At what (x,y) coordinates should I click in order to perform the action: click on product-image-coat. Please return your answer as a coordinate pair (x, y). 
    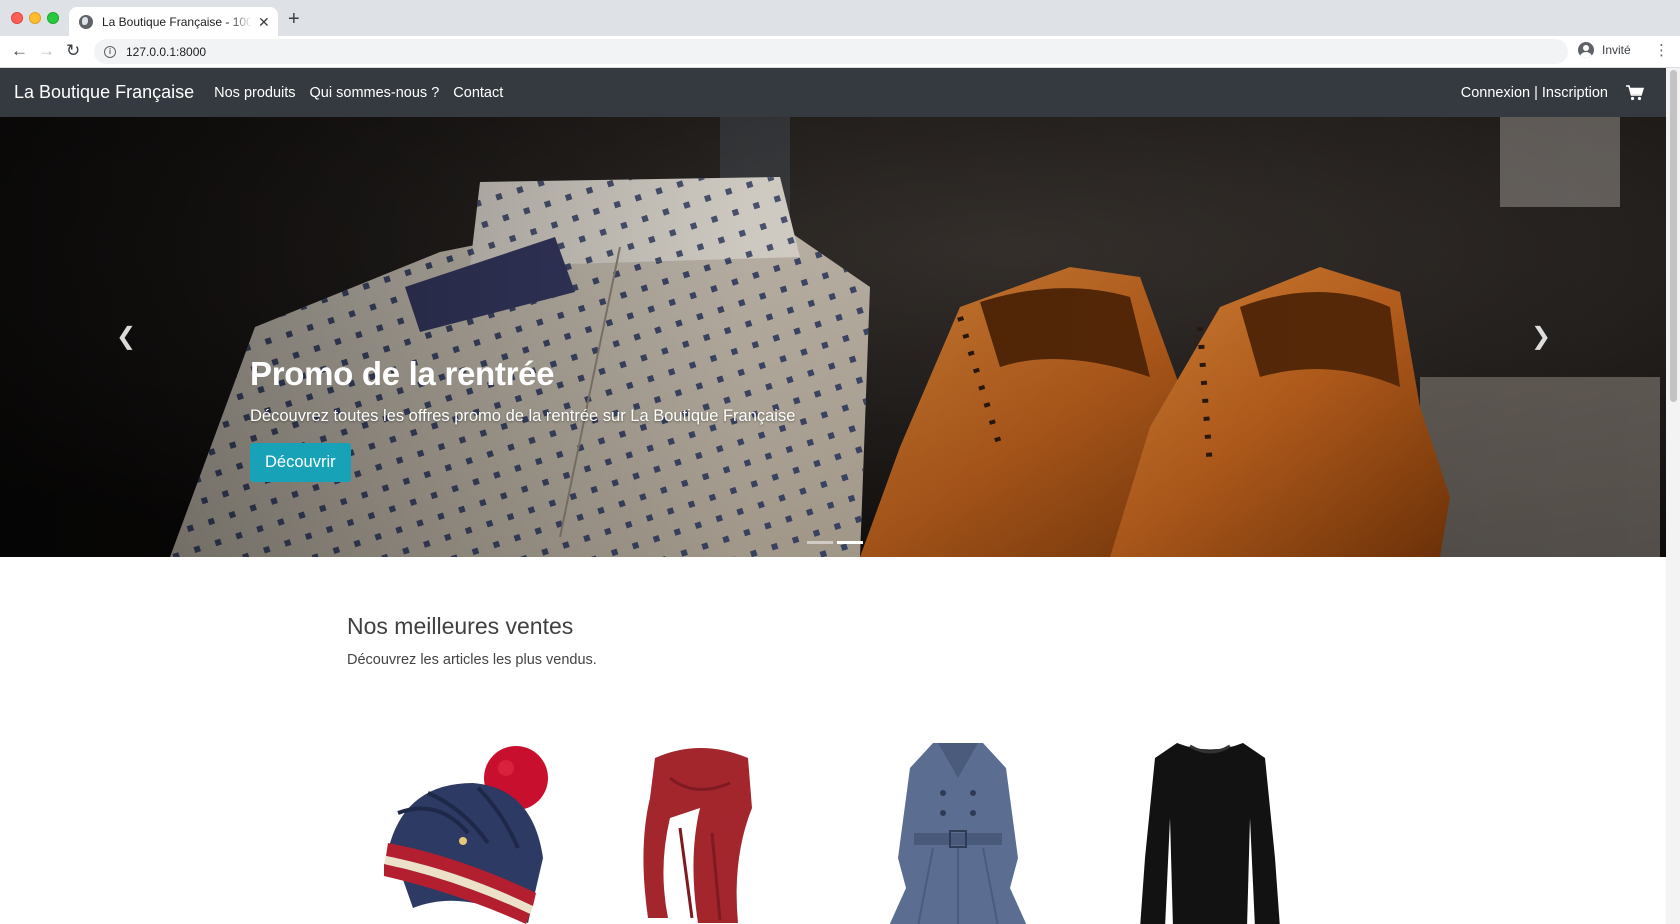
    Looking at the image, I should click on (958, 831).